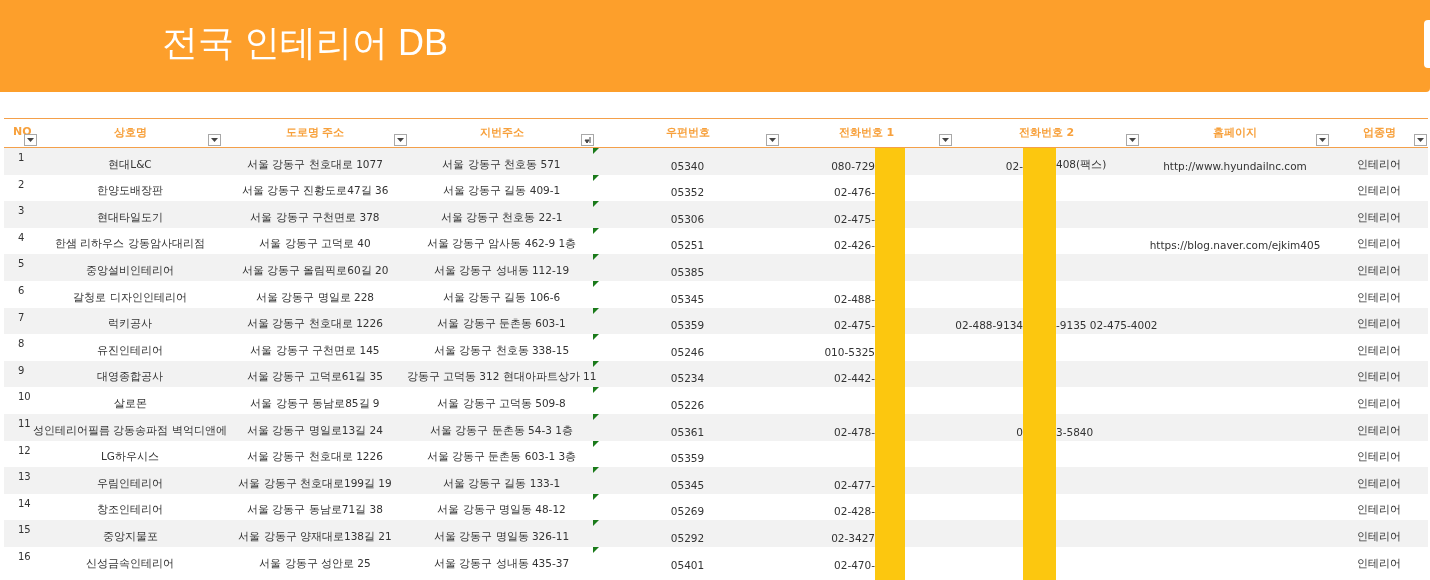  Describe the element at coordinates (21, 157) in the screenshot. I see `row-number: 1` at that location.